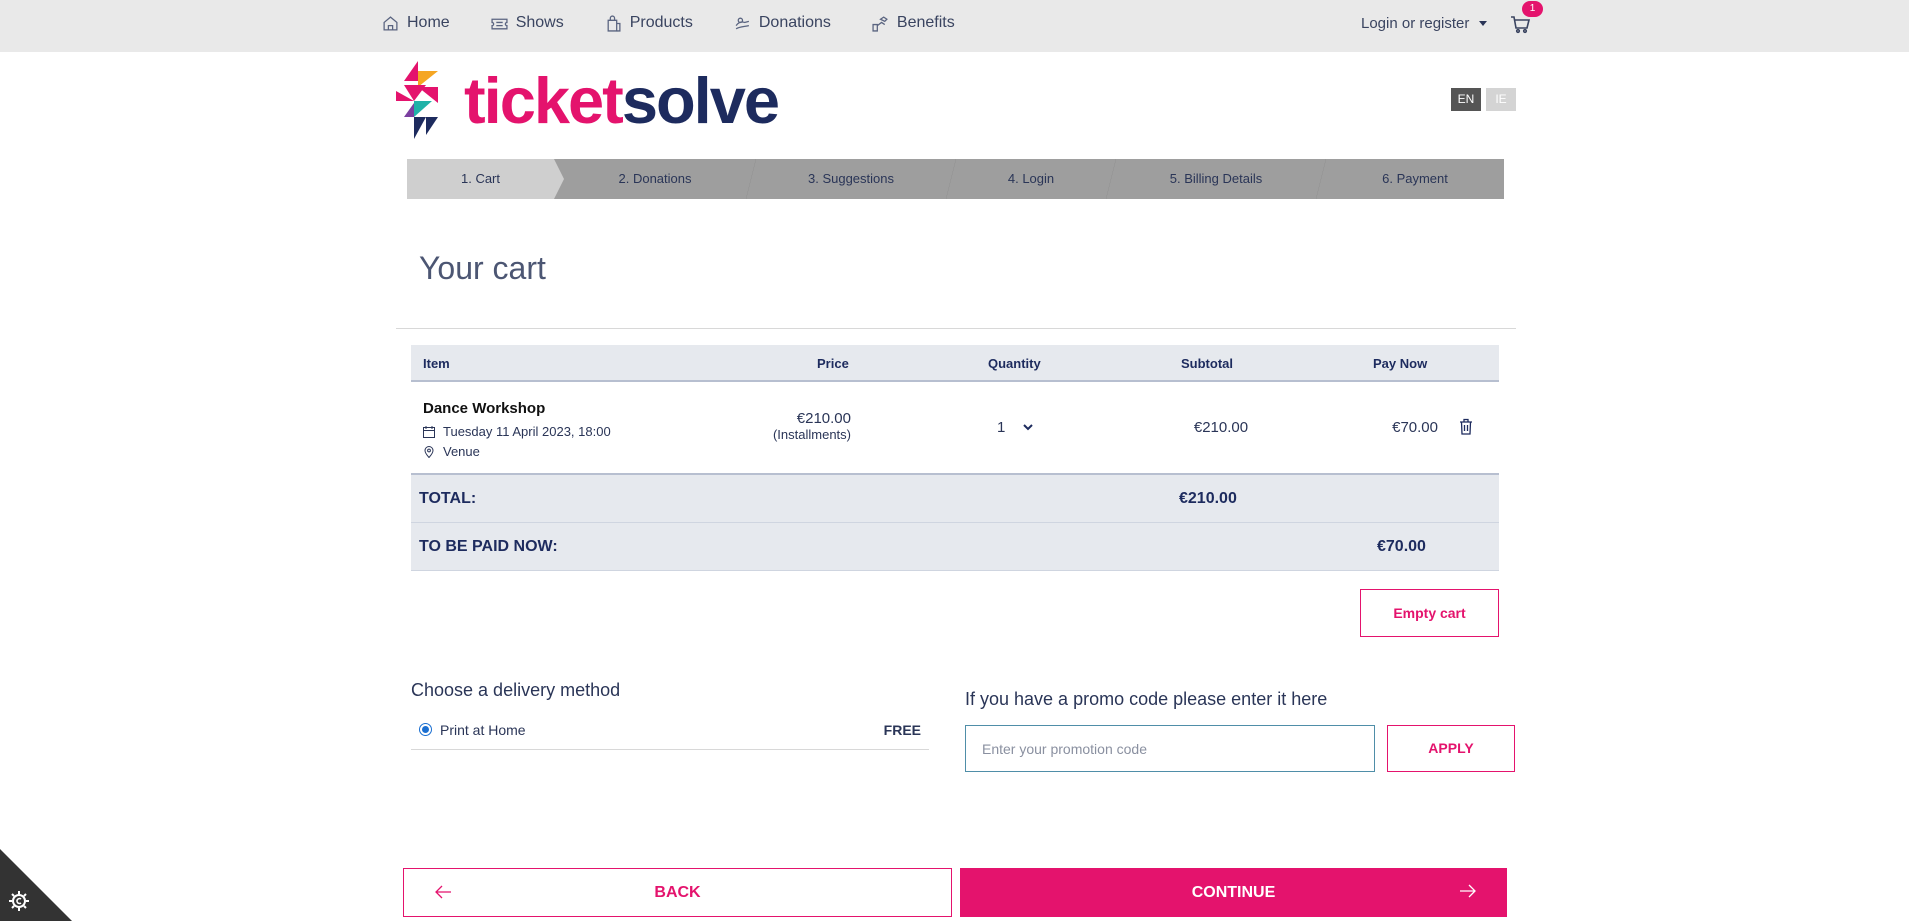 The width and height of the screenshot is (1909, 921). Describe the element at coordinates (1429, 613) in the screenshot. I see `empty-cart-button: Empty cart` at that location.